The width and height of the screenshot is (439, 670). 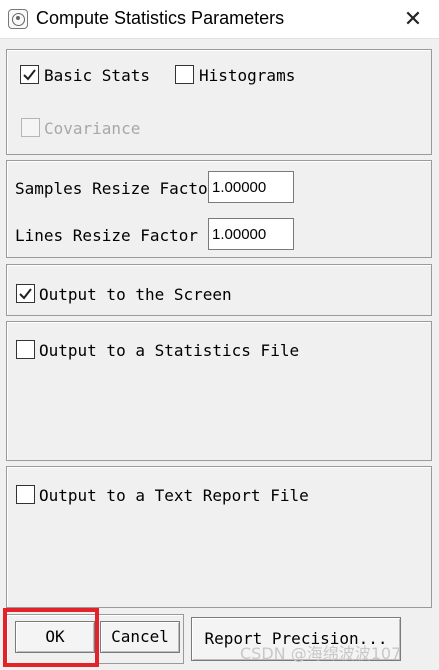 What do you see at coordinates (184, 74) in the screenshot?
I see `histograms-checkbox` at bounding box center [184, 74].